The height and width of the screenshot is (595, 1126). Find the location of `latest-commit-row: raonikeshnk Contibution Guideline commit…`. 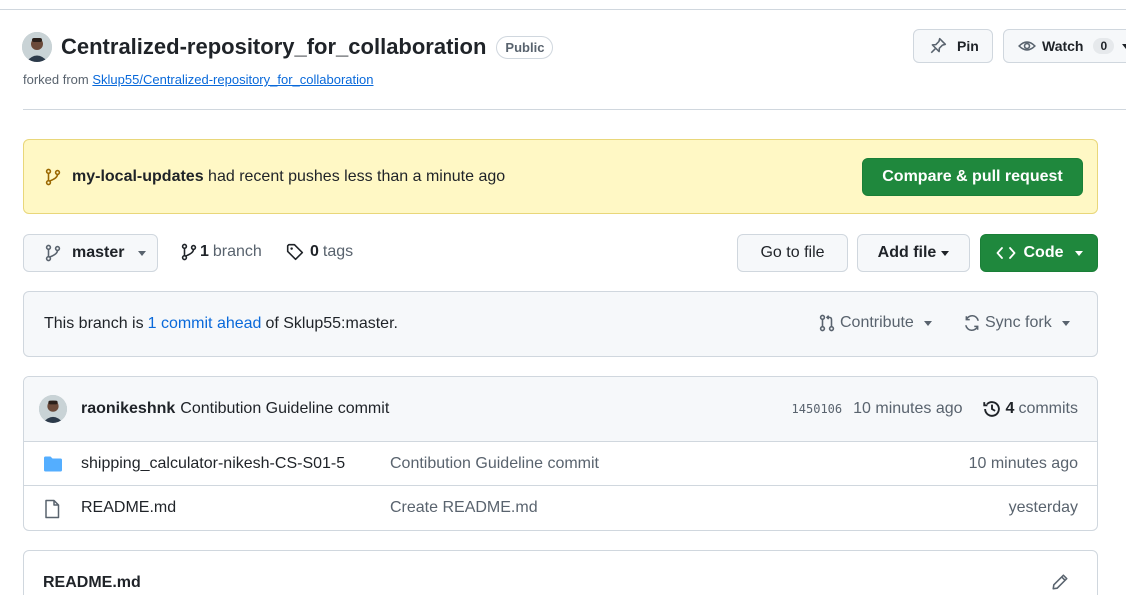

latest-commit-row: raonikeshnk Contibution Guideline commit… is located at coordinates (560, 409).